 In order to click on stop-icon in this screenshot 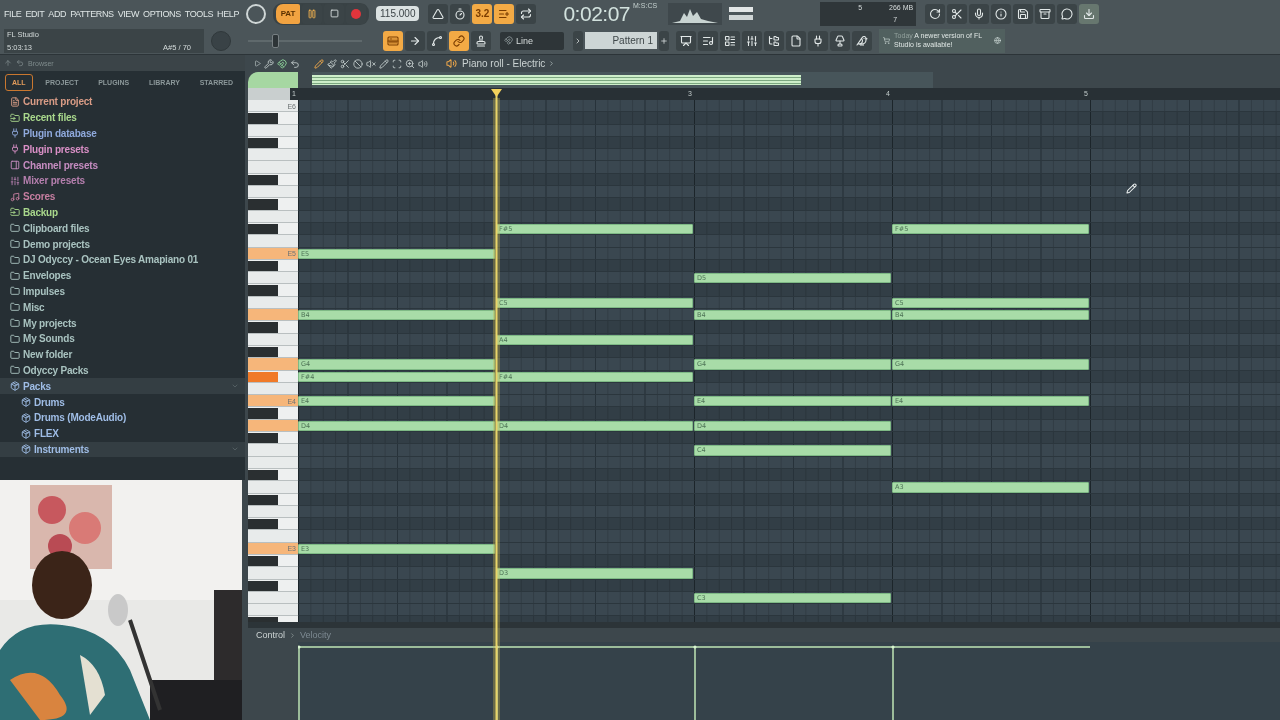, I will do `click(334, 13)`.